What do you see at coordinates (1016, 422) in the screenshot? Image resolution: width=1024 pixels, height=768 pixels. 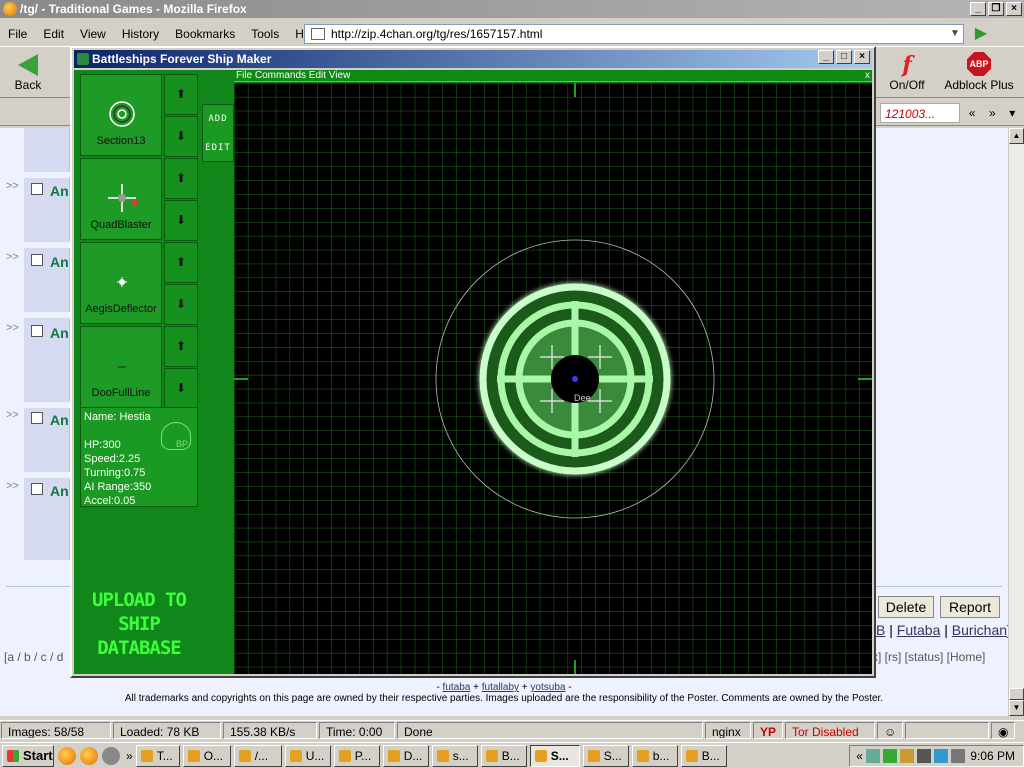 I see `vertical-scrollbar: ▲ ▼` at bounding box center [1016, 422].